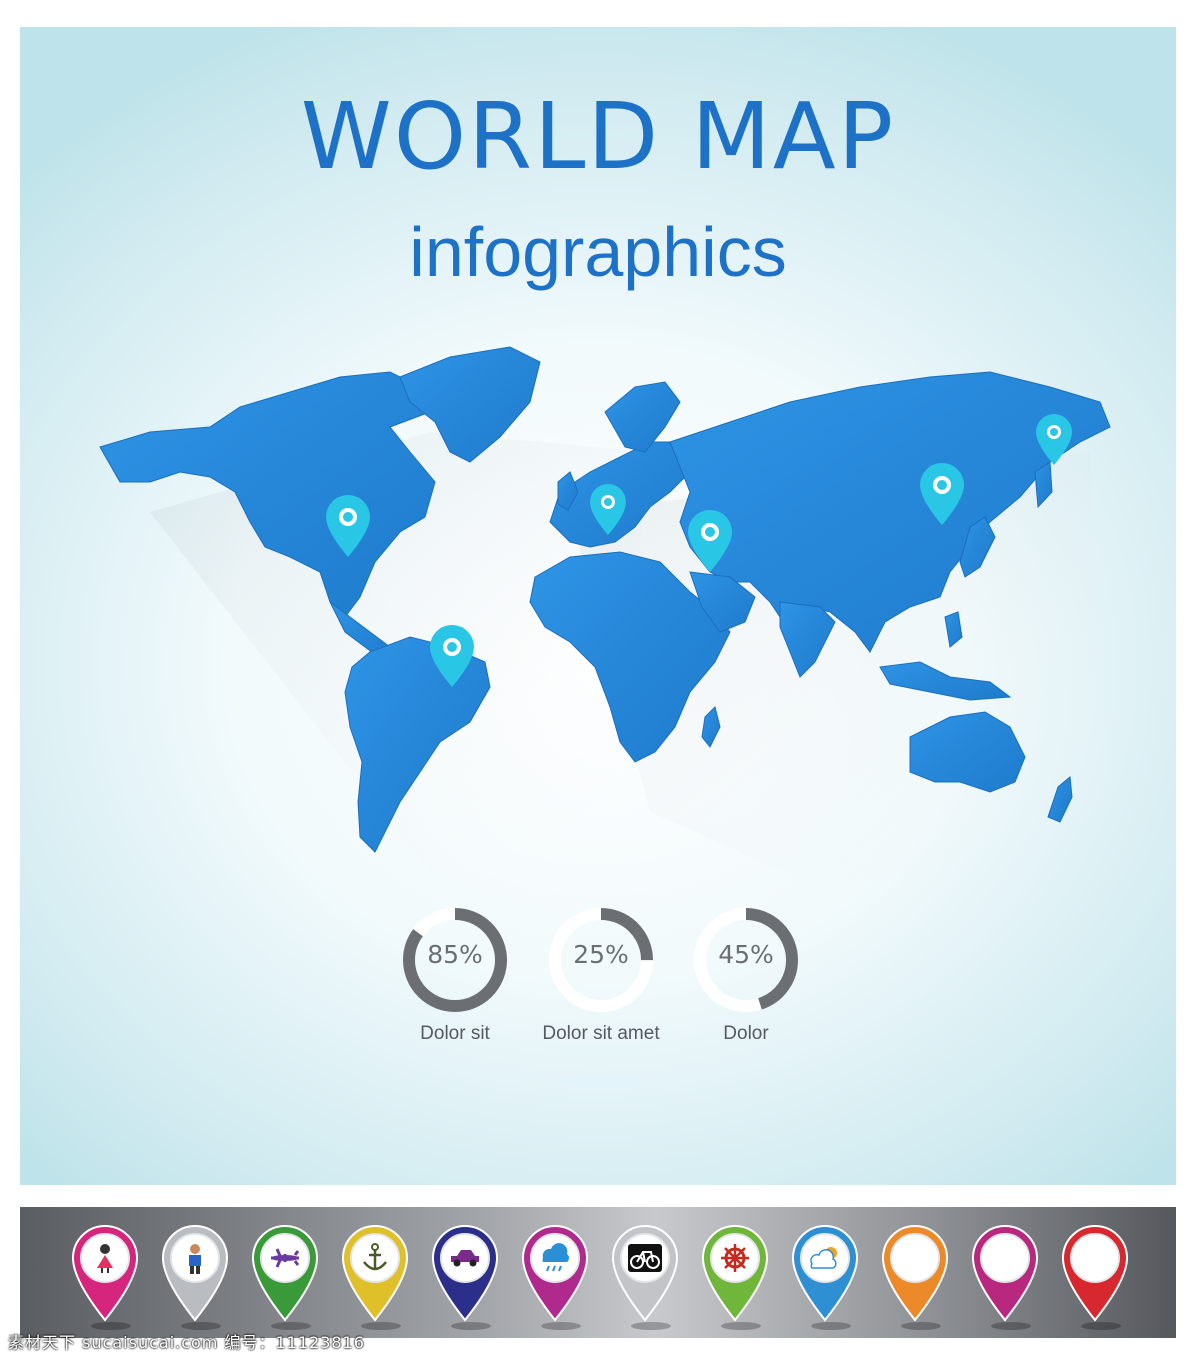  What do you see at coordinates (746, 975) in the screenshot?
I see `gauge-3: 45% Dolor` at bounding box center [746, 975].